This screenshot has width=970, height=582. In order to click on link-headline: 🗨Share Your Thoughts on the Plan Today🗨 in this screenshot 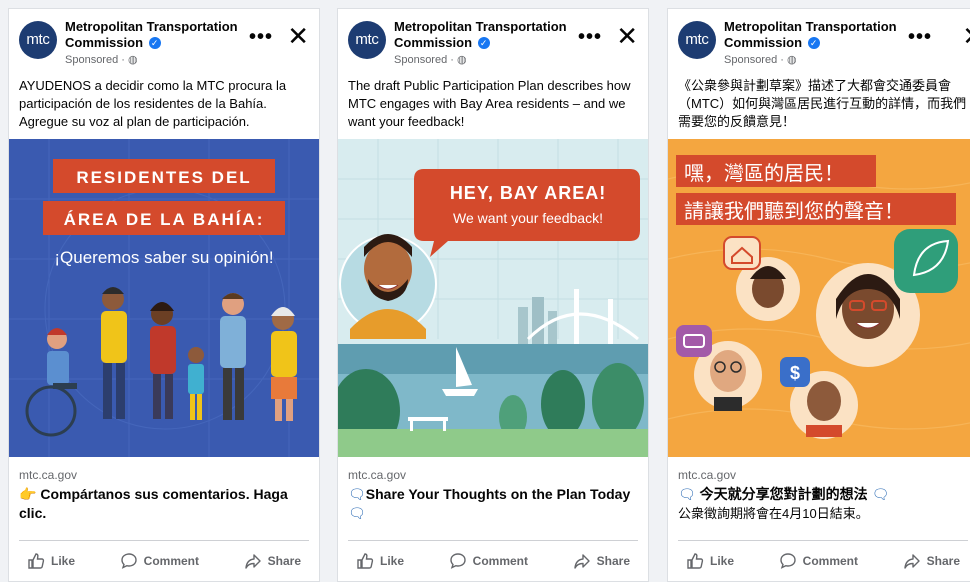, I will do `click(493, 504)`.